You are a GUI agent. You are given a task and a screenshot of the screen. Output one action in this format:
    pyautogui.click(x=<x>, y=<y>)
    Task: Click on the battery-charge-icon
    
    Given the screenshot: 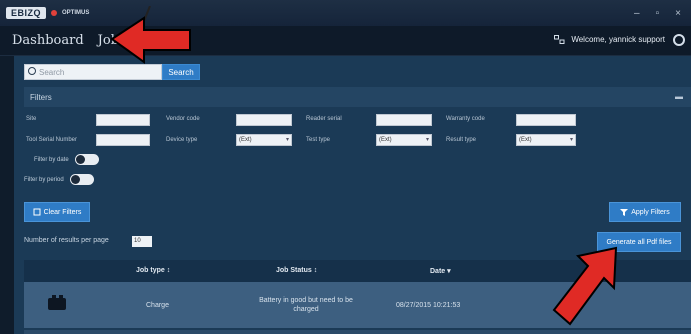 What is the action you would take?
    pyautogui.click(x=57, y=302)
    